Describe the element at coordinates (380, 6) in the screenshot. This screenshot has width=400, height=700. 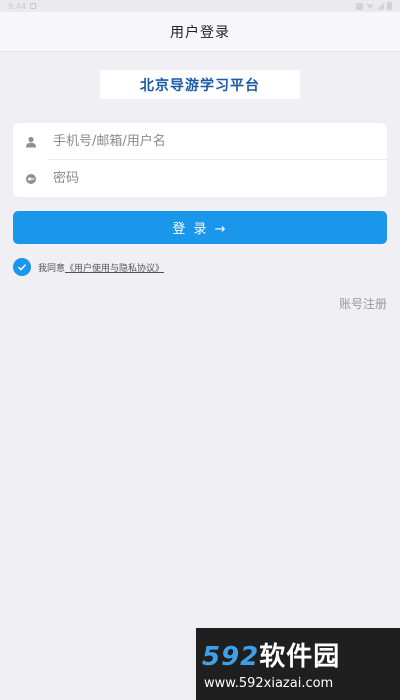
I see `signal-icon` at that location.